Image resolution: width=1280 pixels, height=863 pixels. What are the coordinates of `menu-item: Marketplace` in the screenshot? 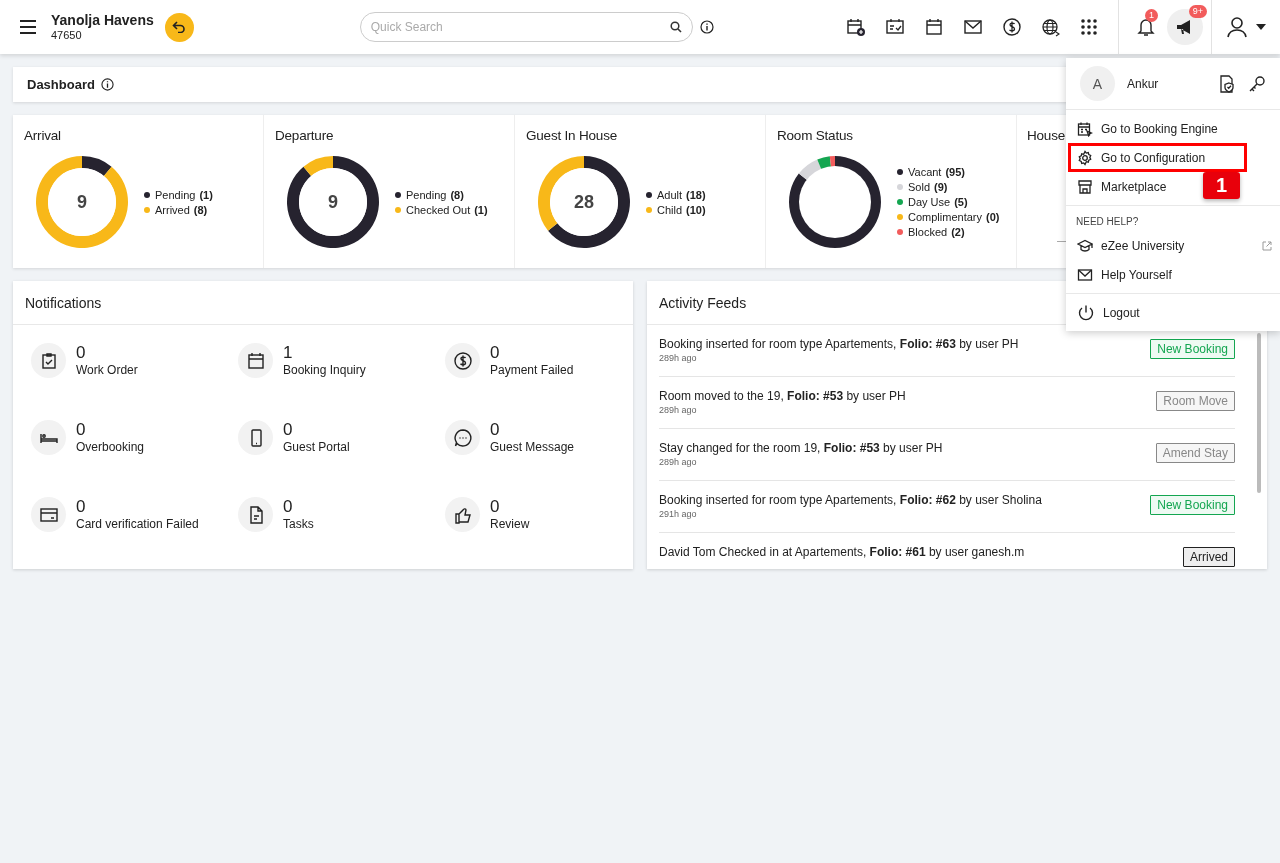 It's located at (1123, 186).